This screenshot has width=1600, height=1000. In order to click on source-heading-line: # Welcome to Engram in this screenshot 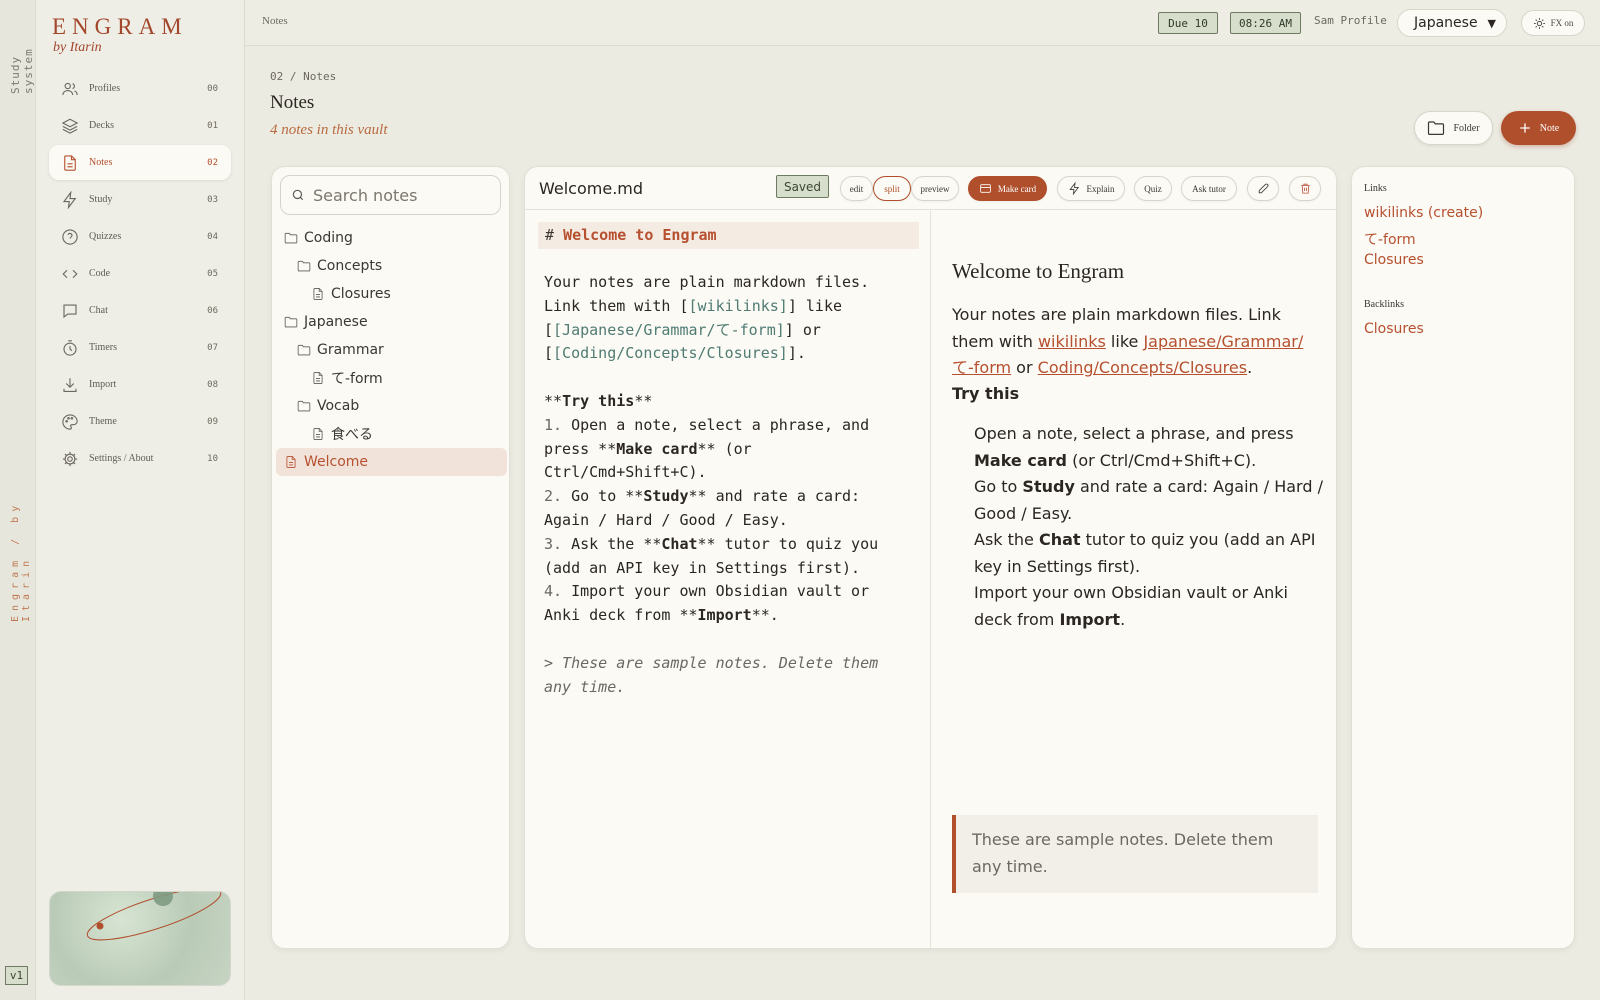, I will do `click(728, 235)`.